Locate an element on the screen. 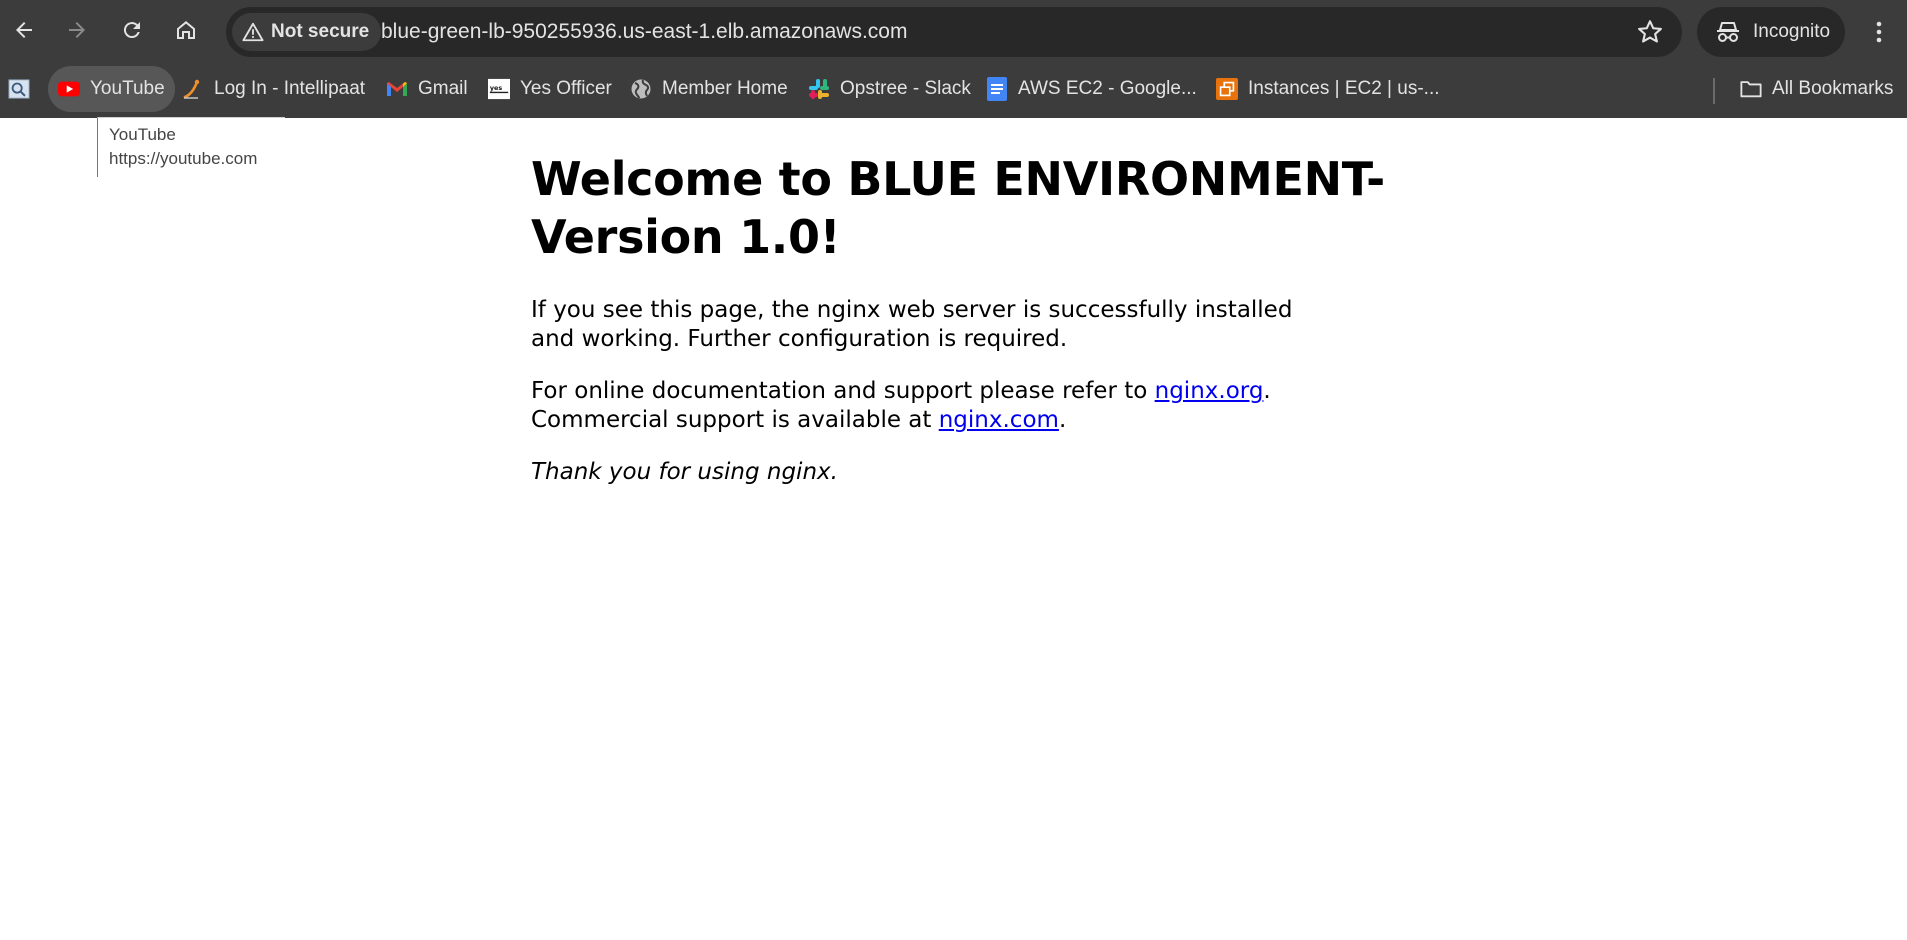 The height and width of the screenshot is (940, 1907). arrow-left-icon is located at coordinates (24, 30).